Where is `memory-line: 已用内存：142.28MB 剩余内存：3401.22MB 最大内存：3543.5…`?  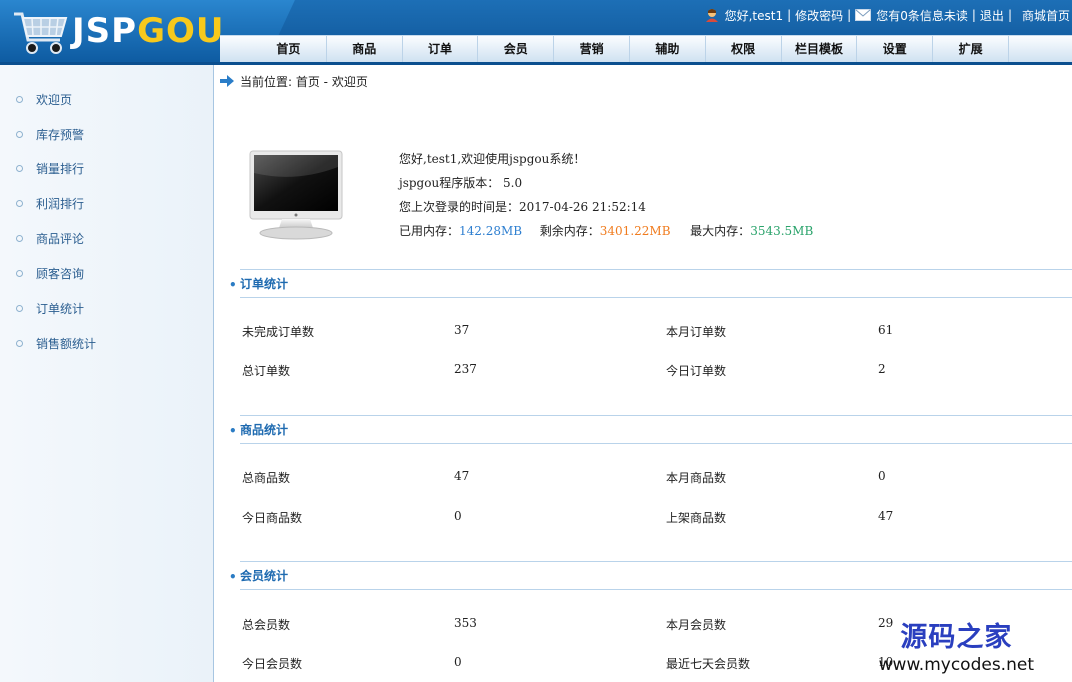
memory-line: 已用内存：142.28MB 剩余内存：3401.22MB 最大内存：3543.5… is located at coordinates (606, 234).